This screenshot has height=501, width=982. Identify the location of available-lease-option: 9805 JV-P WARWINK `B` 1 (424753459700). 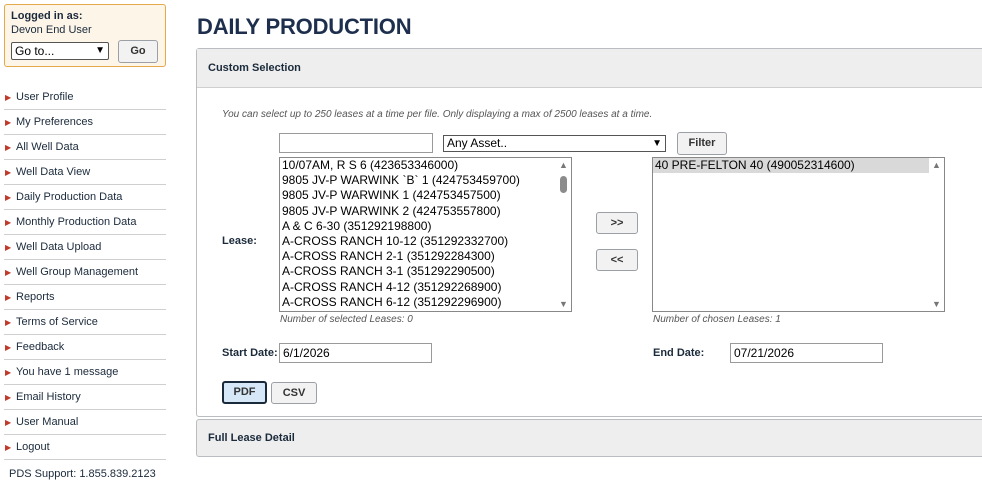
(425, 180).